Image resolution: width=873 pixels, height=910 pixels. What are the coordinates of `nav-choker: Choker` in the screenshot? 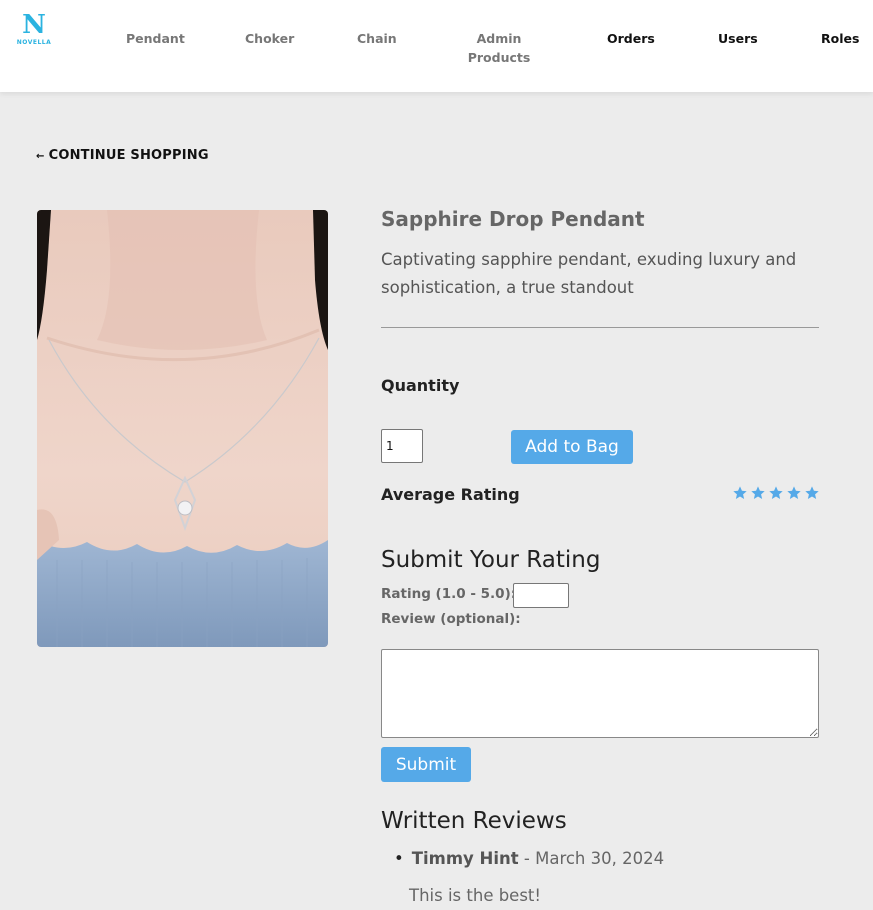 It's located at (269, 38).